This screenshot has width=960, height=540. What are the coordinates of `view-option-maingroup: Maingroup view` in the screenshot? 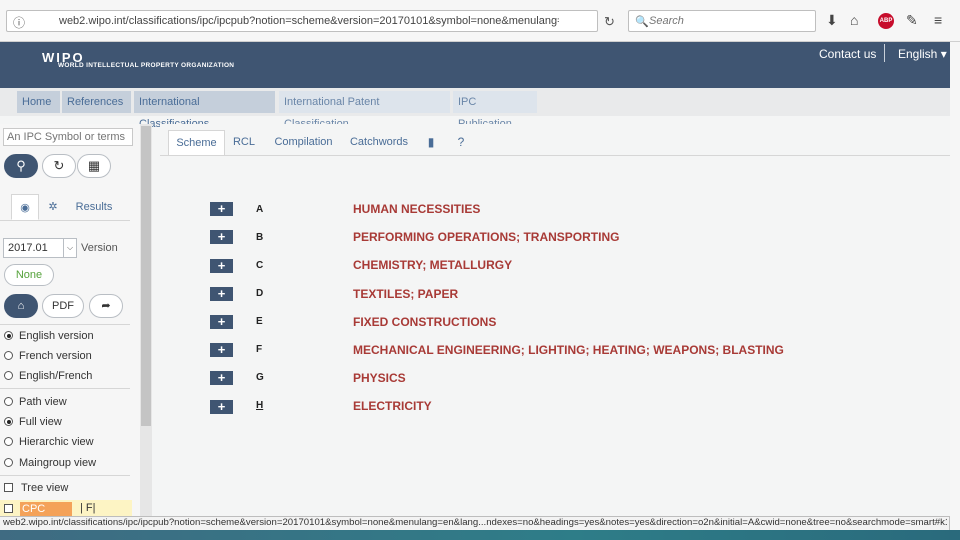 It's located at (50, 463).